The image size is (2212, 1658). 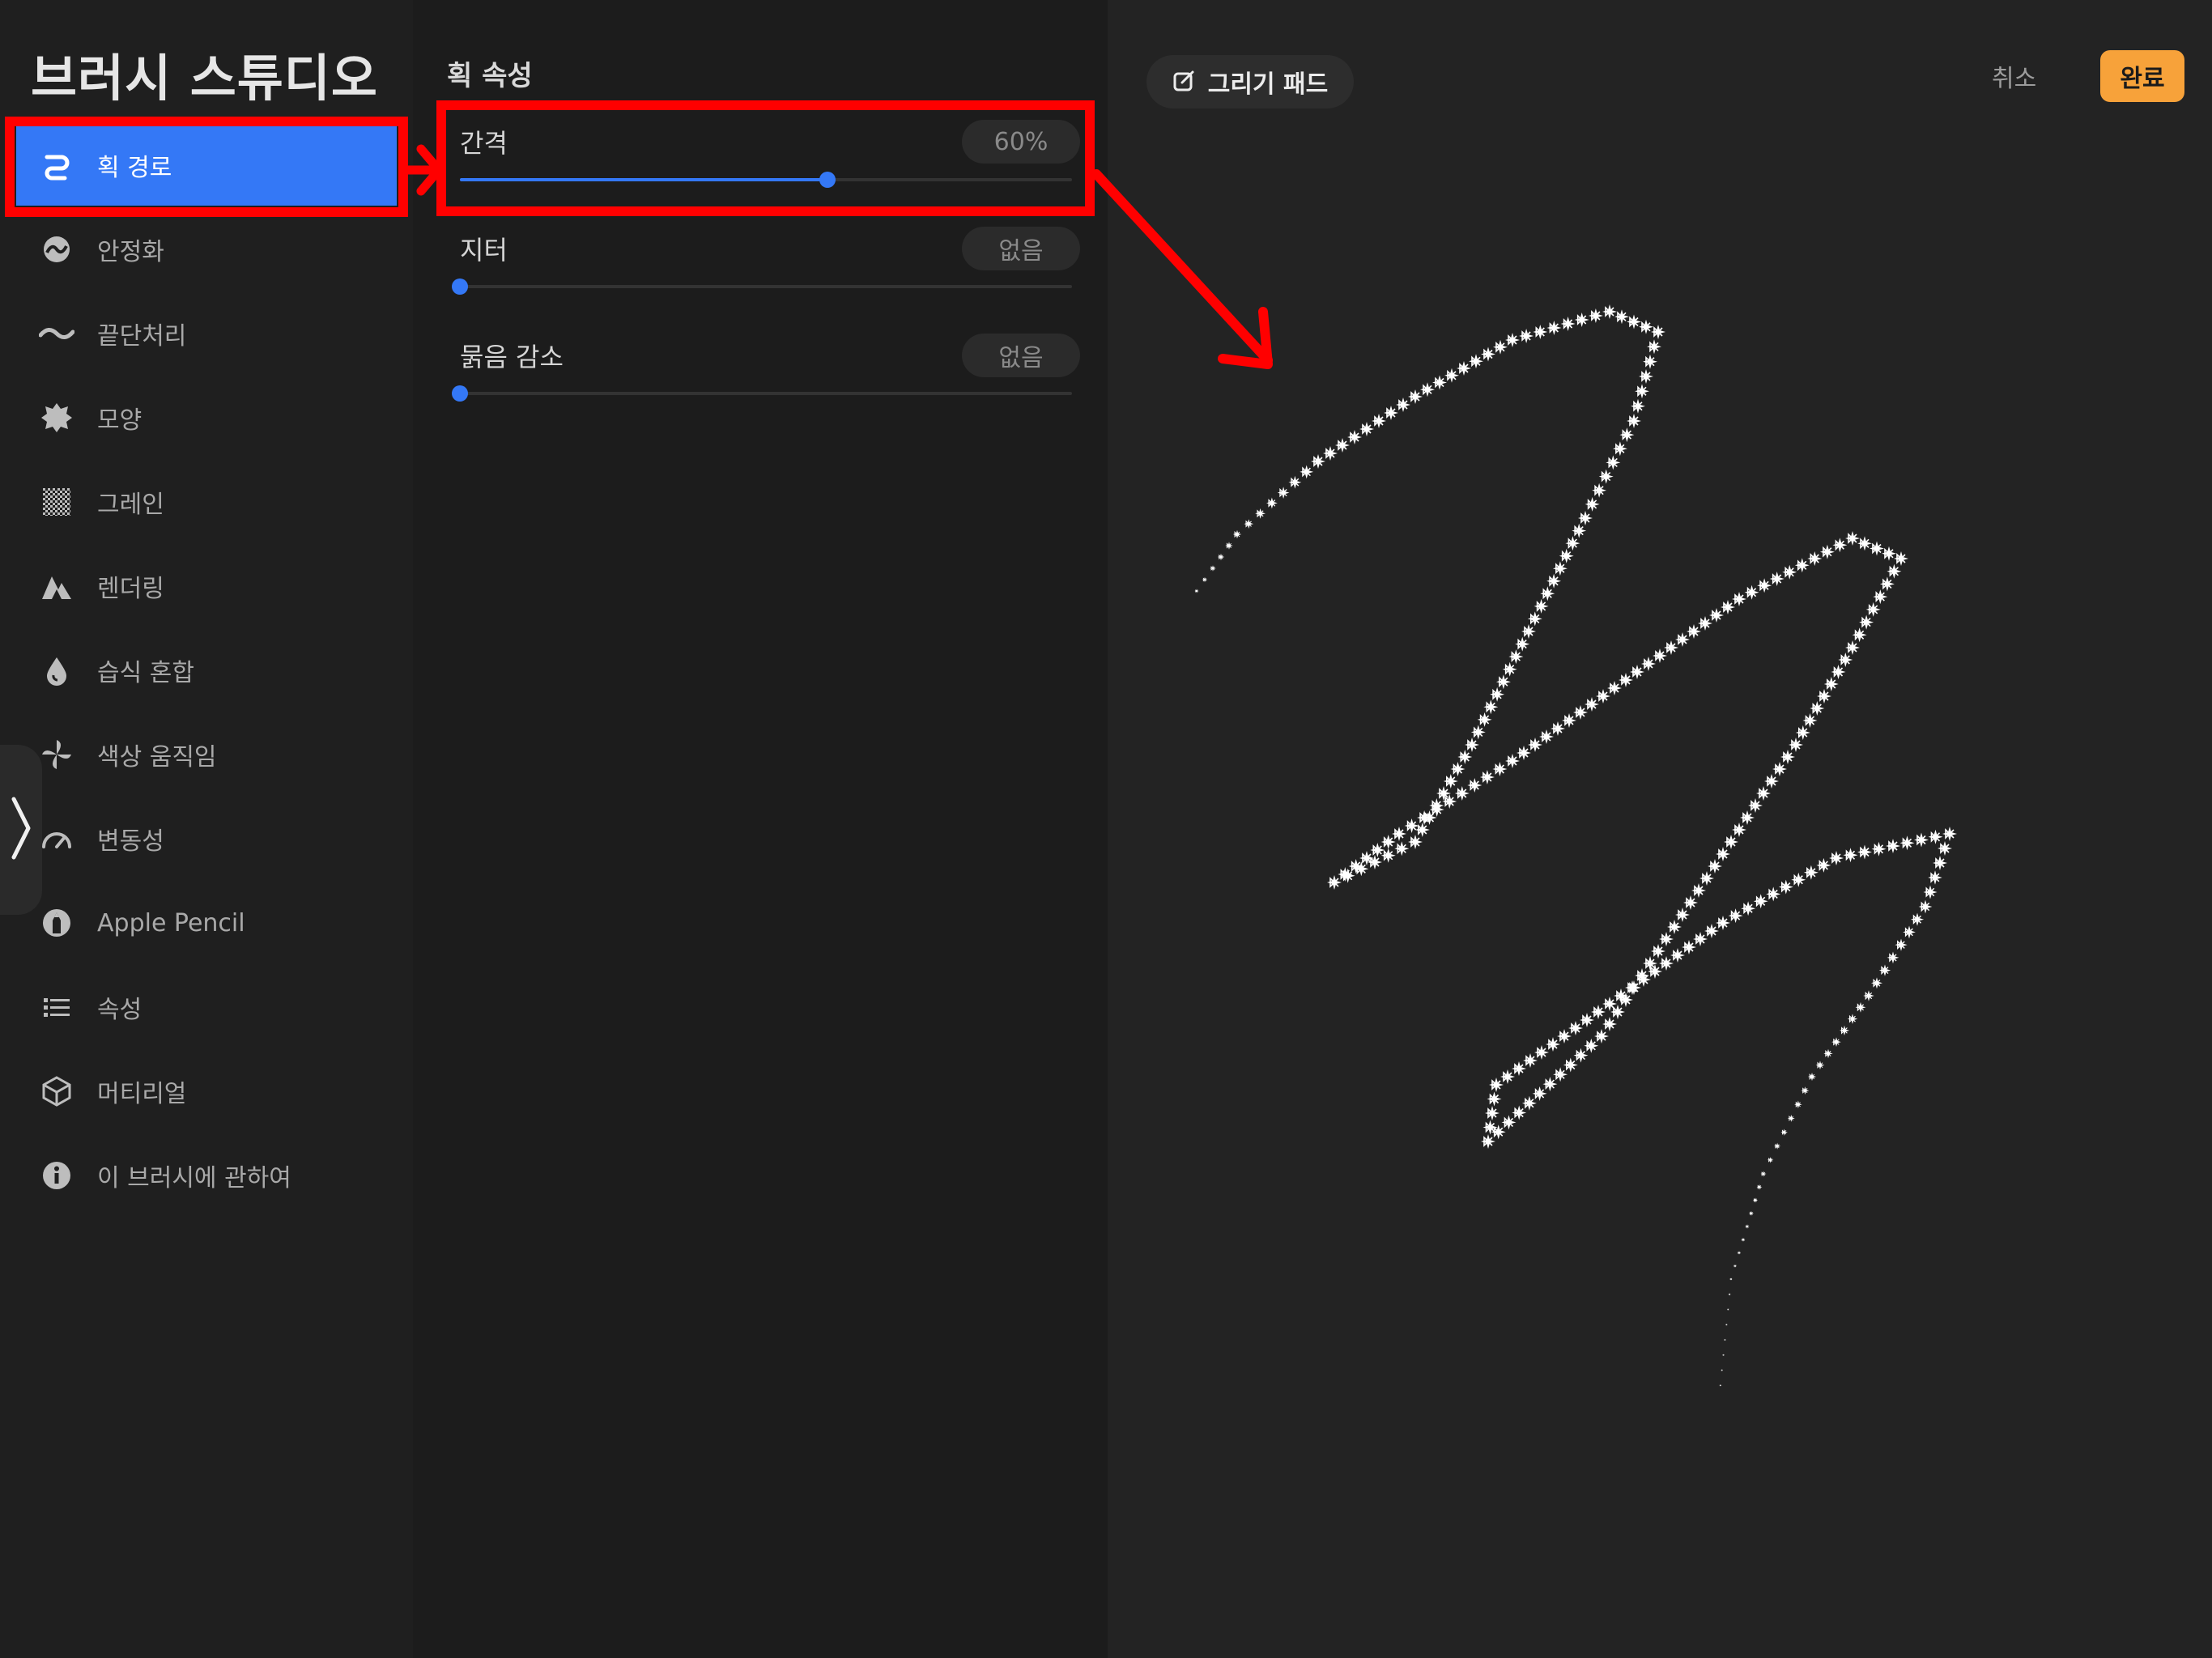 I want to click on sidebar-item-apple-pencil: Apple Pencil, so click(x=207, y=922).